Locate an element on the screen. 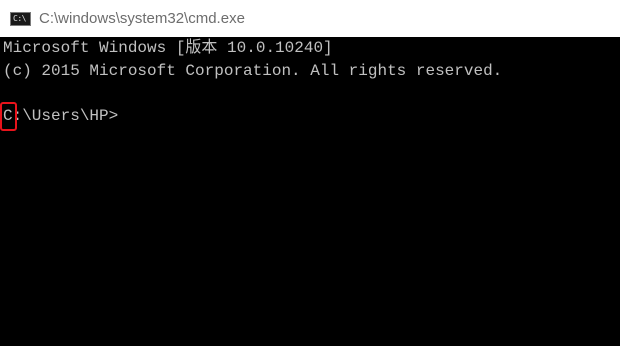  command-prompt-line: C:\Users\HP> is located at coordinates (60, 116).